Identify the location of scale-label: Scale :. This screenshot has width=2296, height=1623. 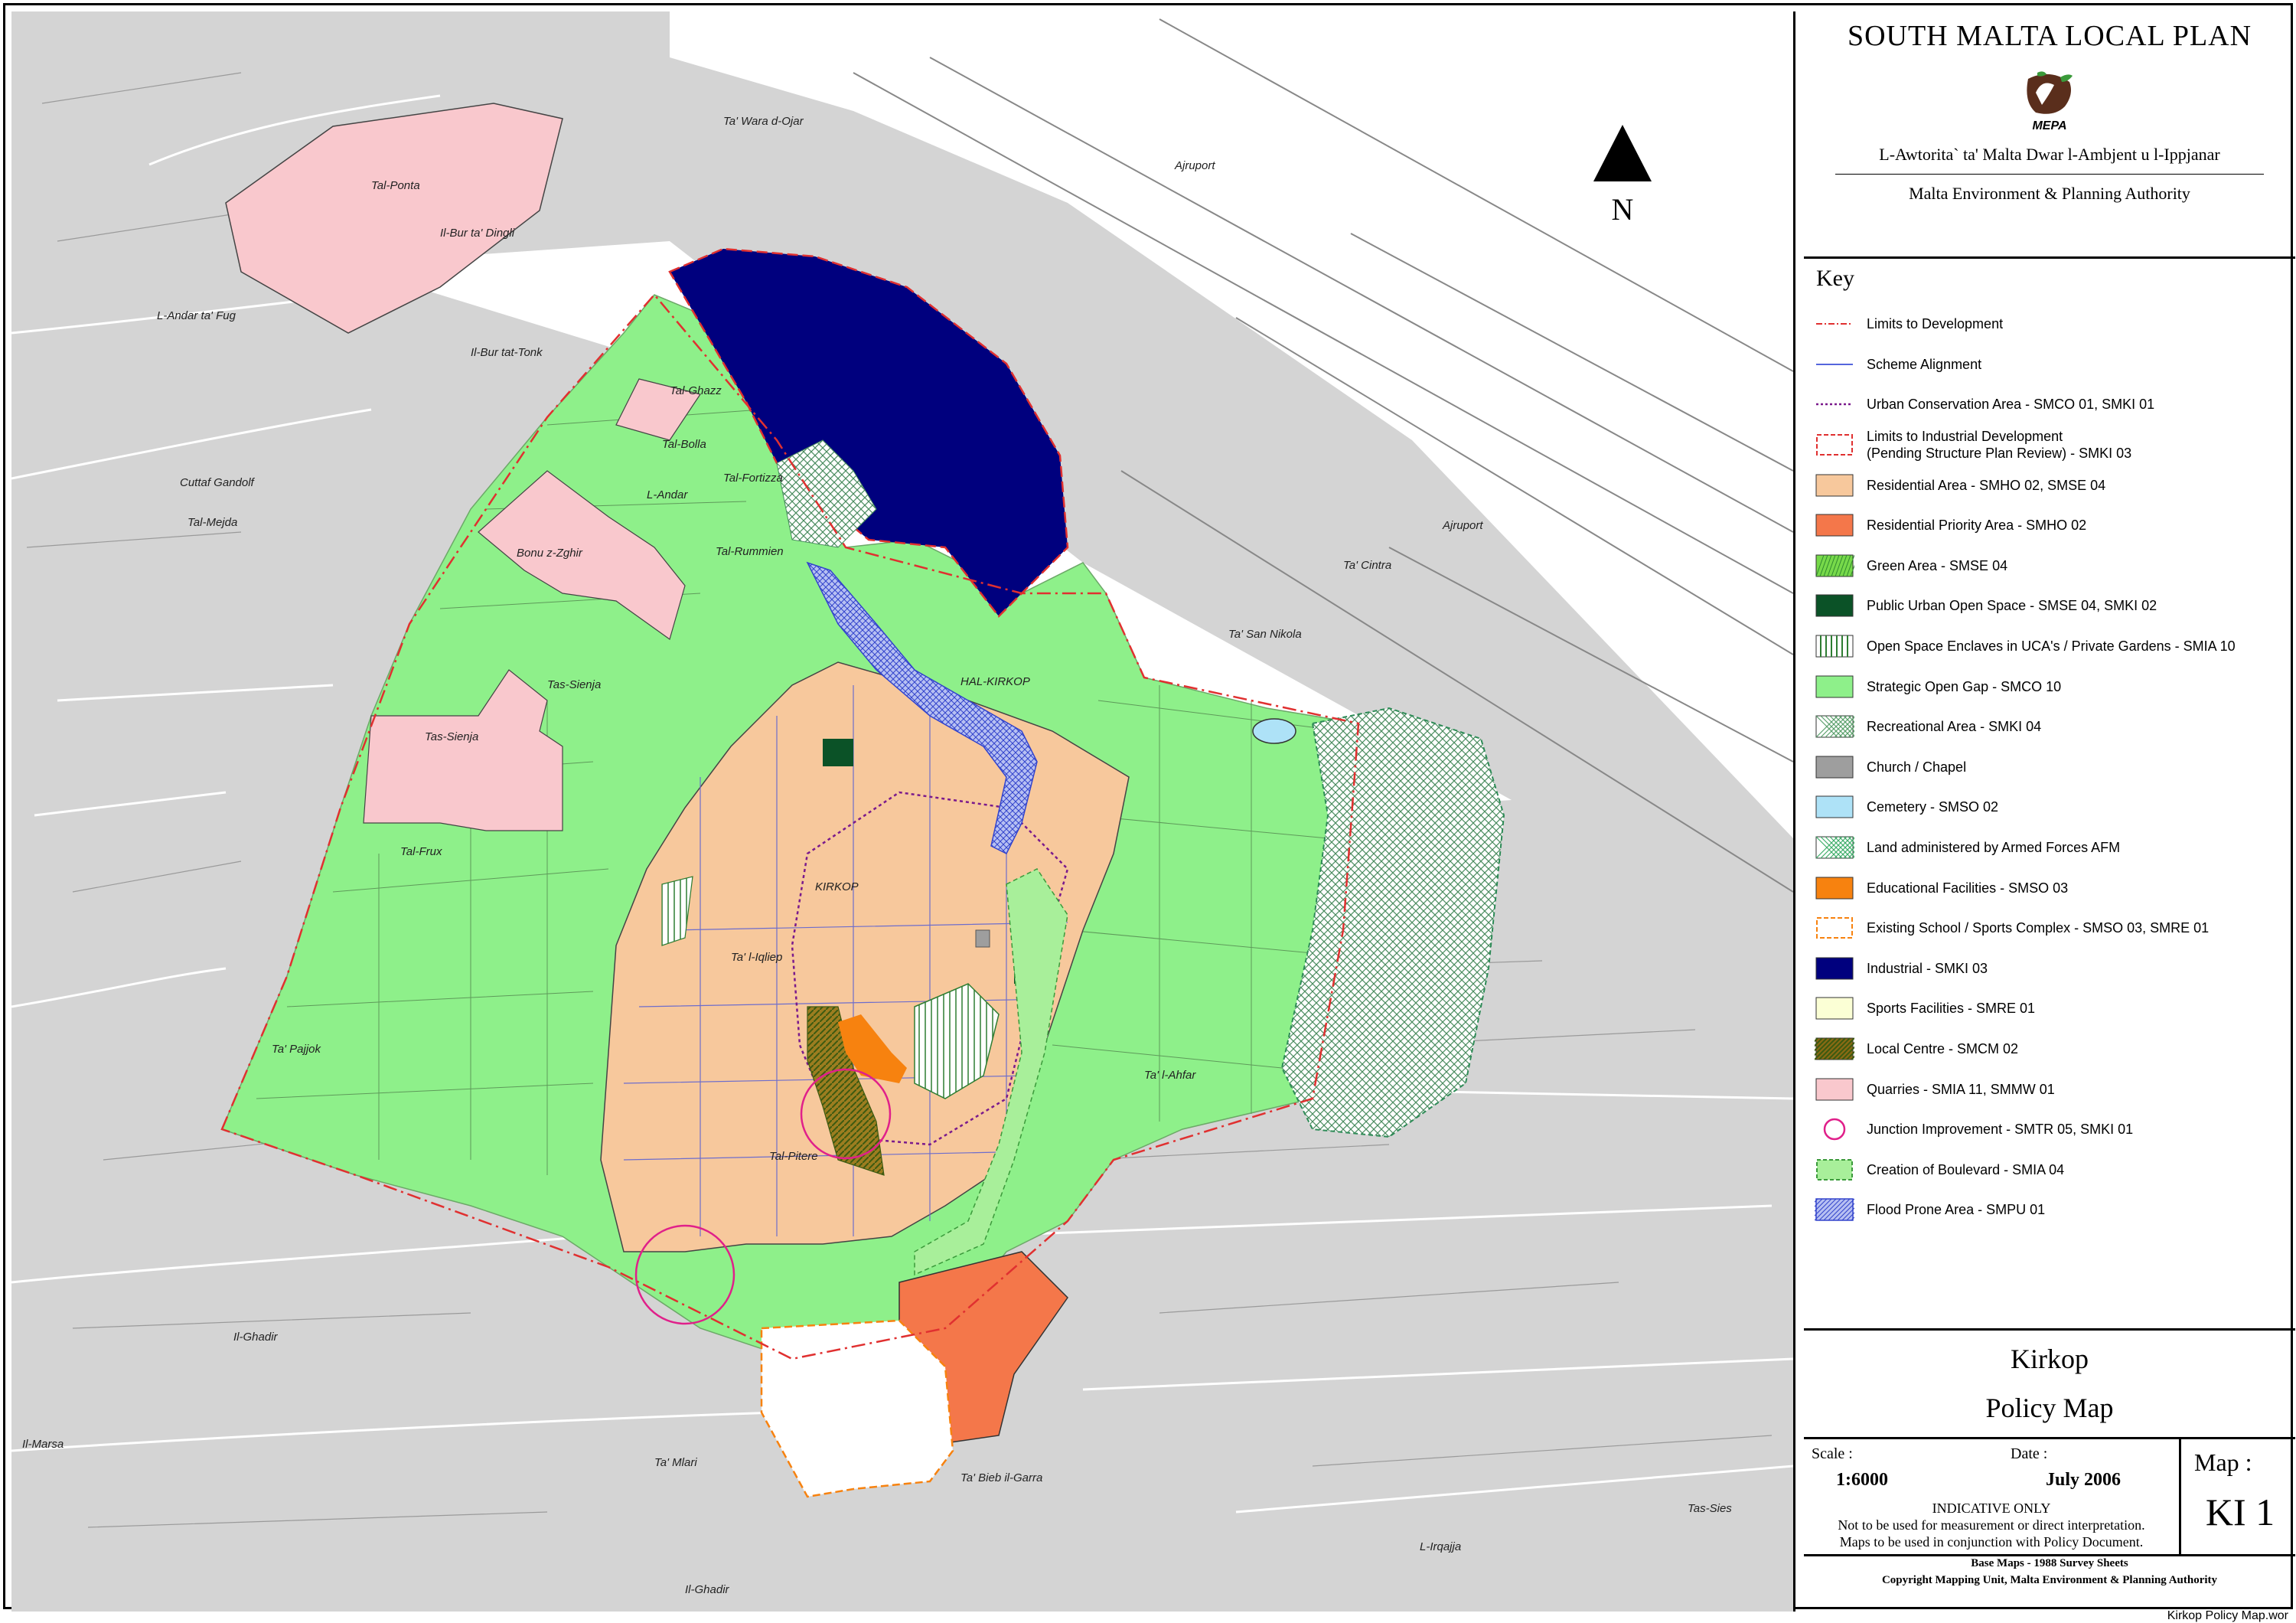
(1832, 1453).